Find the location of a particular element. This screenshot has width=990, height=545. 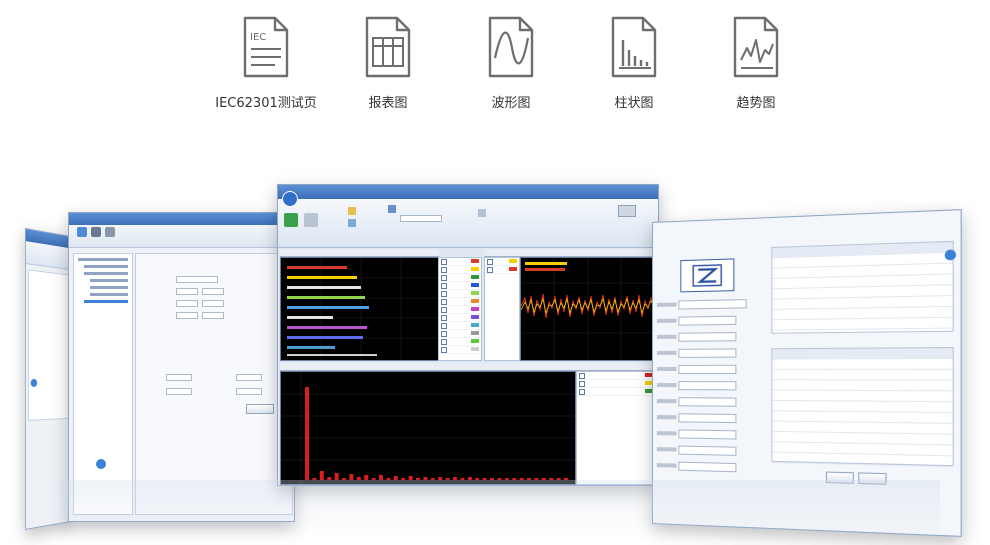

feature-waveform: 波形图 is located at coordinates (511, 63).